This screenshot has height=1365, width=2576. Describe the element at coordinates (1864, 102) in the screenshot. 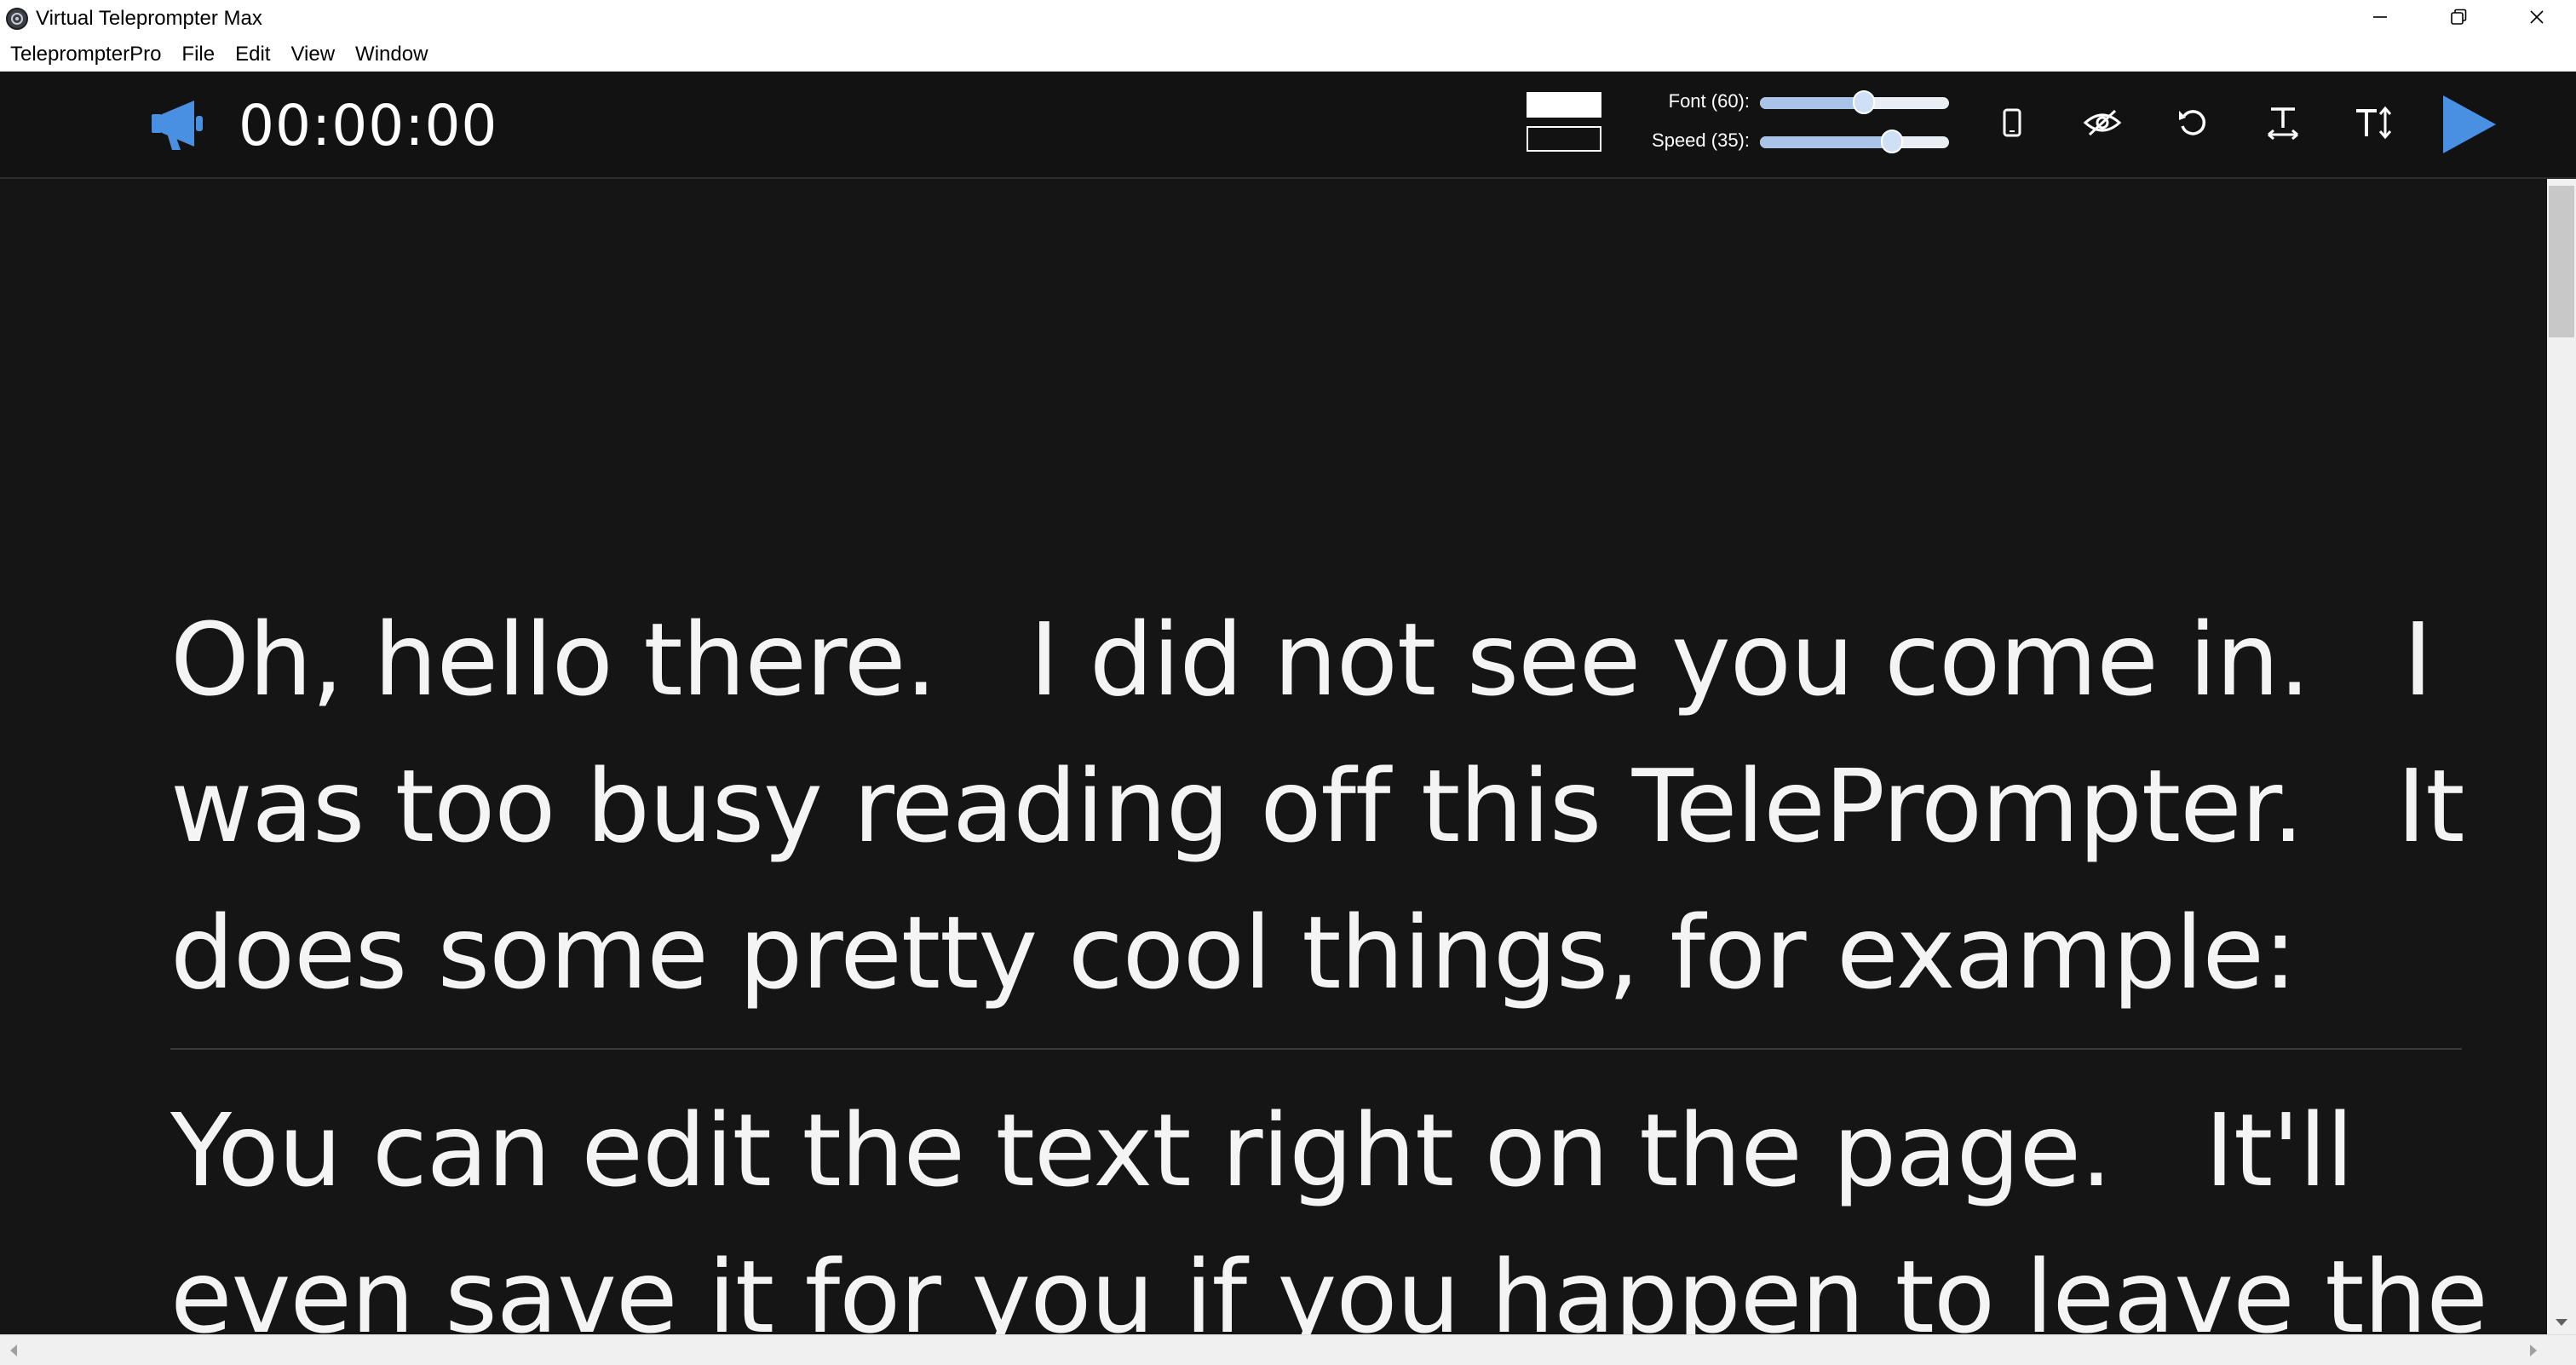

I see `font-slider-thumb` at that location.